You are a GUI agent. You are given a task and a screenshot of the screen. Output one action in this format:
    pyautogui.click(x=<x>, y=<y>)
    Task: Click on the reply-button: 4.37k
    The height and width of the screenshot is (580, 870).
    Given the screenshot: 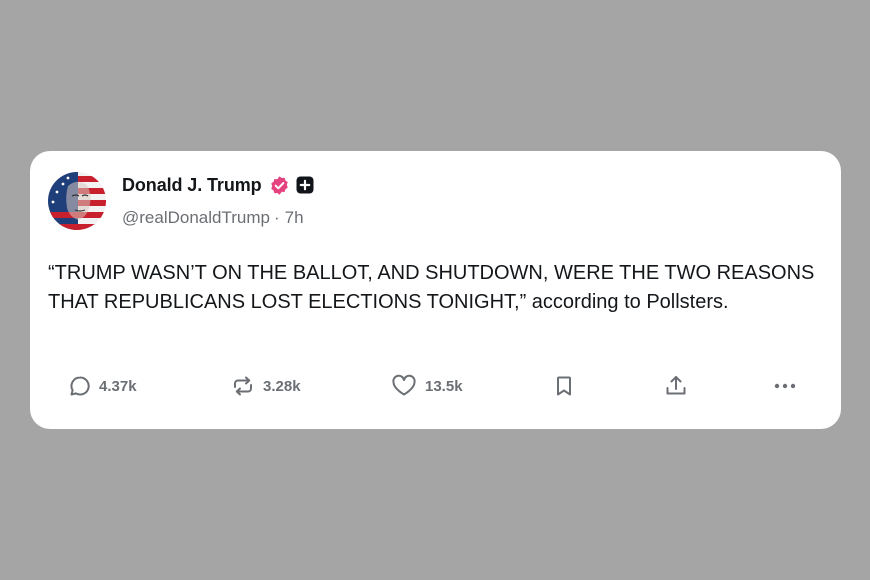 What is the action you would take?
    pyautogui.click(x=102, y=386)
    